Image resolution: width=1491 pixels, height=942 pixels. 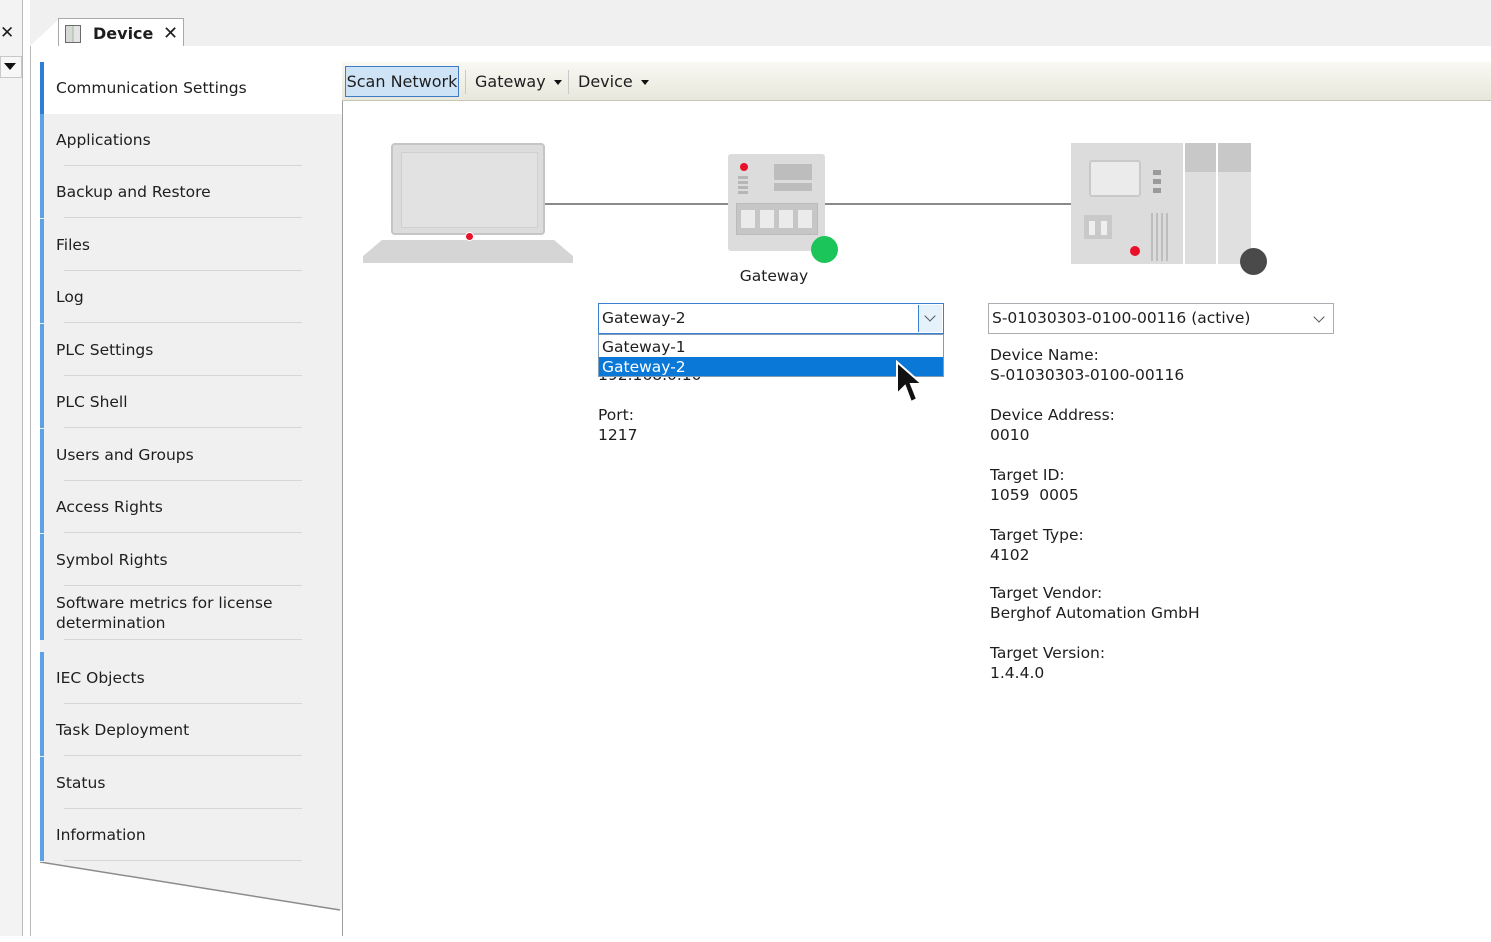 What do you see at coordinates (1087, 375) in the screenshot?
I see `device-field-value: S-01030303-0100-00116` at bounding box center [1087, 375].